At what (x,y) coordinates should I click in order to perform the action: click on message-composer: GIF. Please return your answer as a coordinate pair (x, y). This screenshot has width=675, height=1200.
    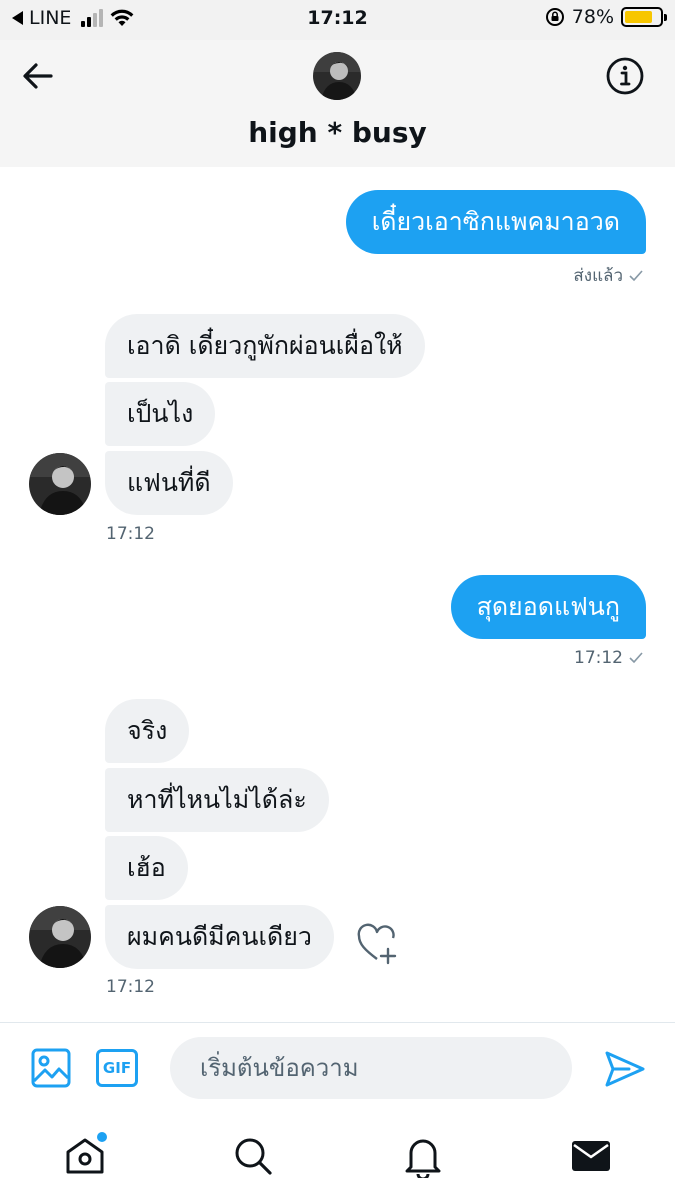
    Looking at the image, I should click on (337, 1067).